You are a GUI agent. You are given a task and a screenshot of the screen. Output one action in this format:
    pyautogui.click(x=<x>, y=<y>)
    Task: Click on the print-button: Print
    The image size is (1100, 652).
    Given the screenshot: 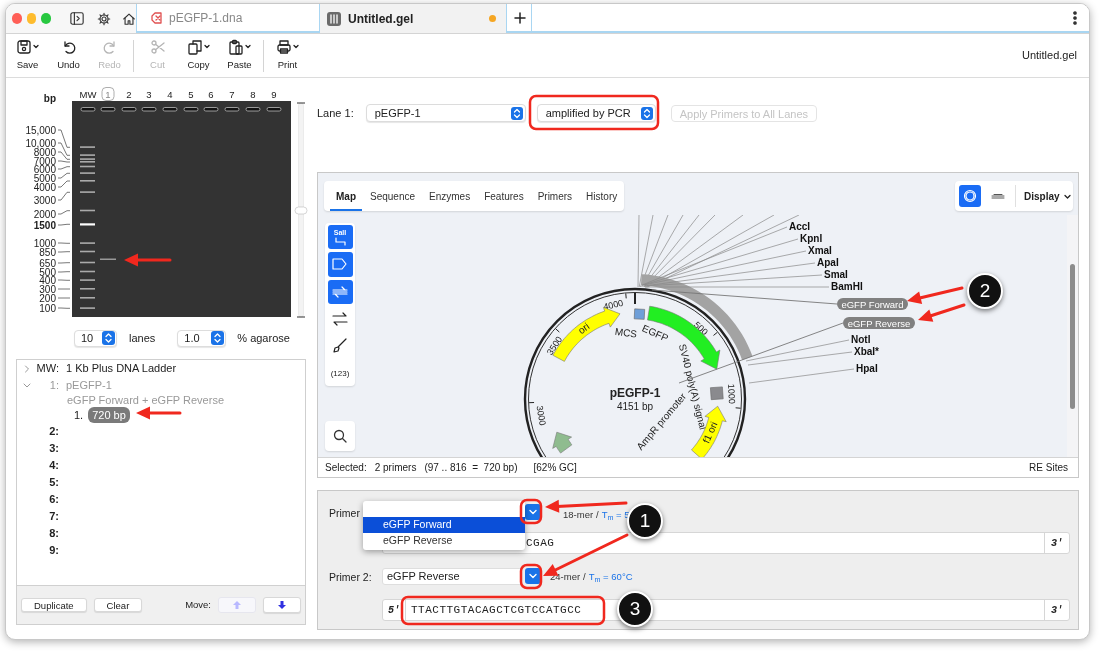 What is the action you would take?
    pyautogui.click(x=287, y=55)
    